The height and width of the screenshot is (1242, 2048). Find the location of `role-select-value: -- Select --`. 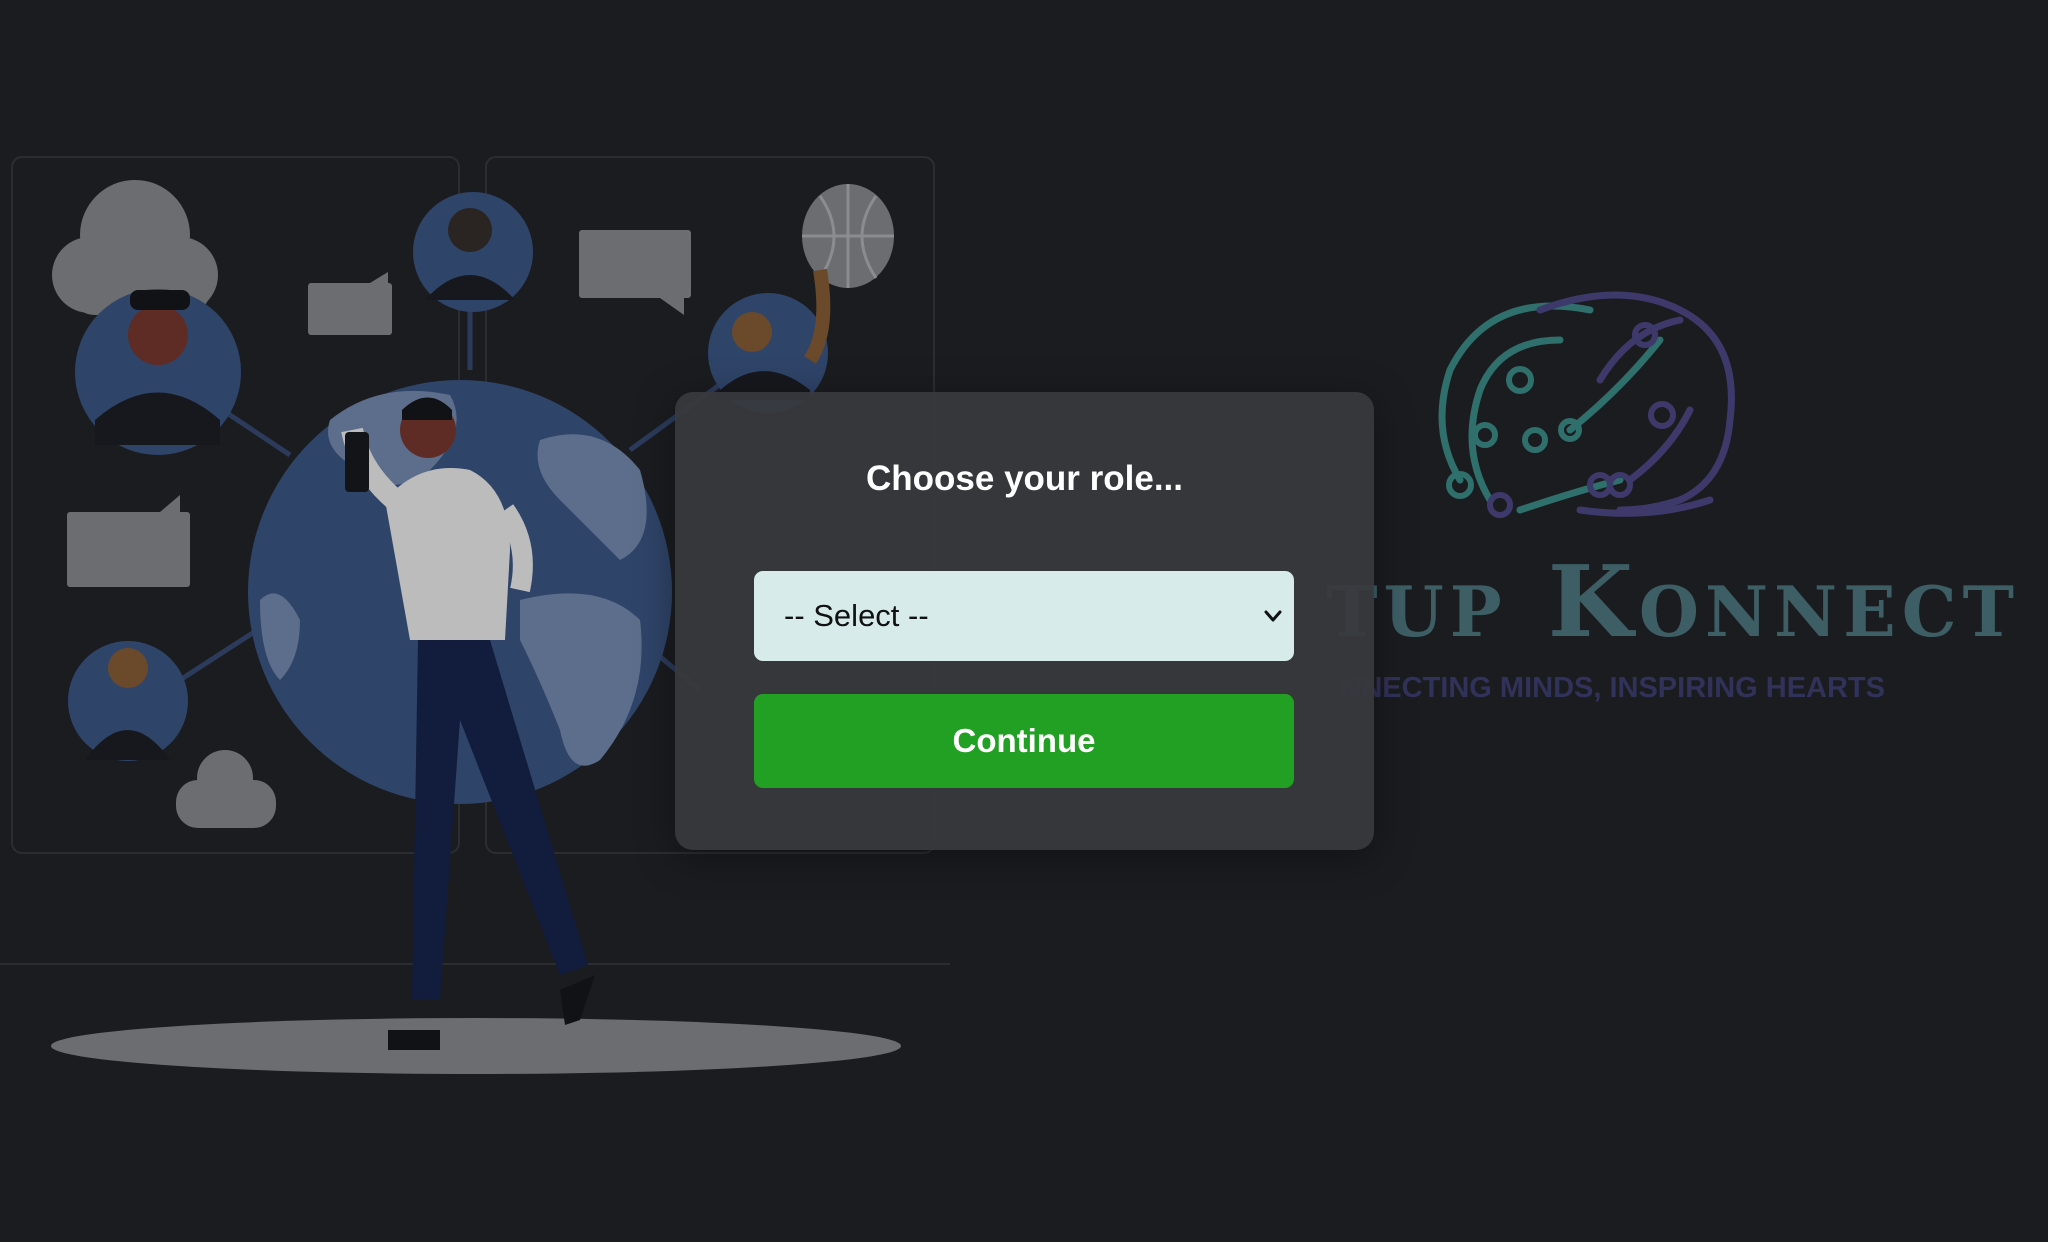

role-select-value: -- Select -- is located at coordinates (856, 615).